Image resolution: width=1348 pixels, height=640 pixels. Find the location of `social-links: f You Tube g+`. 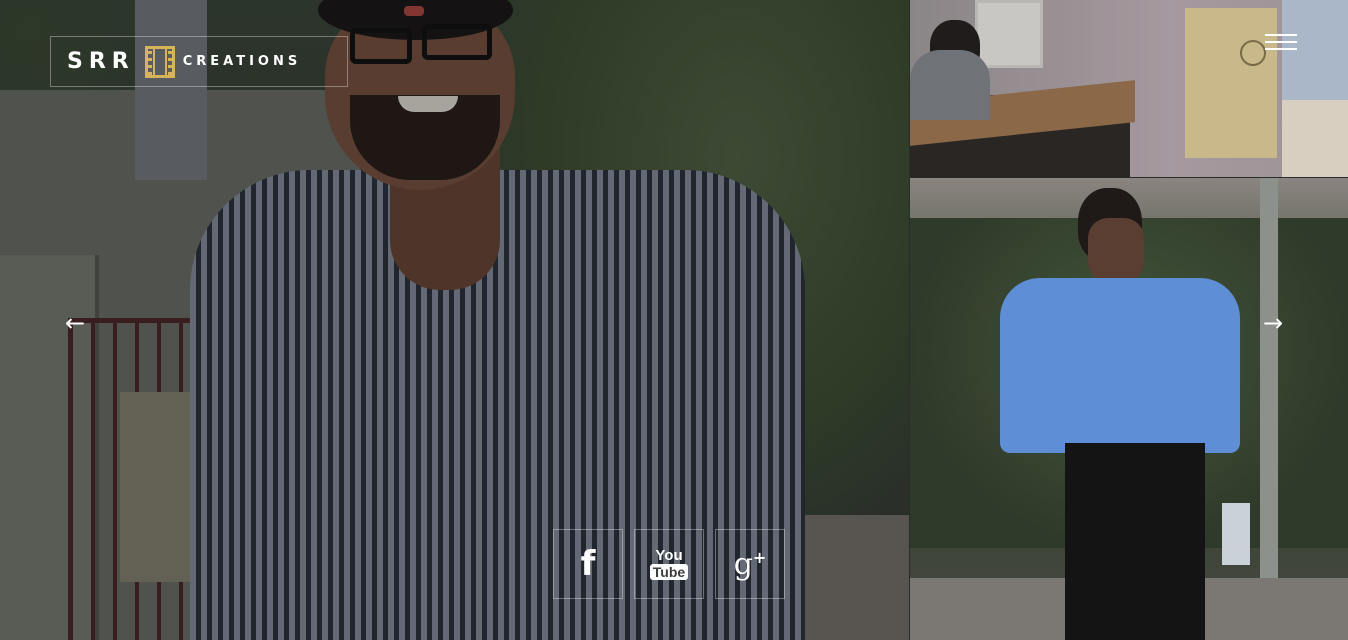

social-links: f You Tube g+ is located at coordinates (669, 564).